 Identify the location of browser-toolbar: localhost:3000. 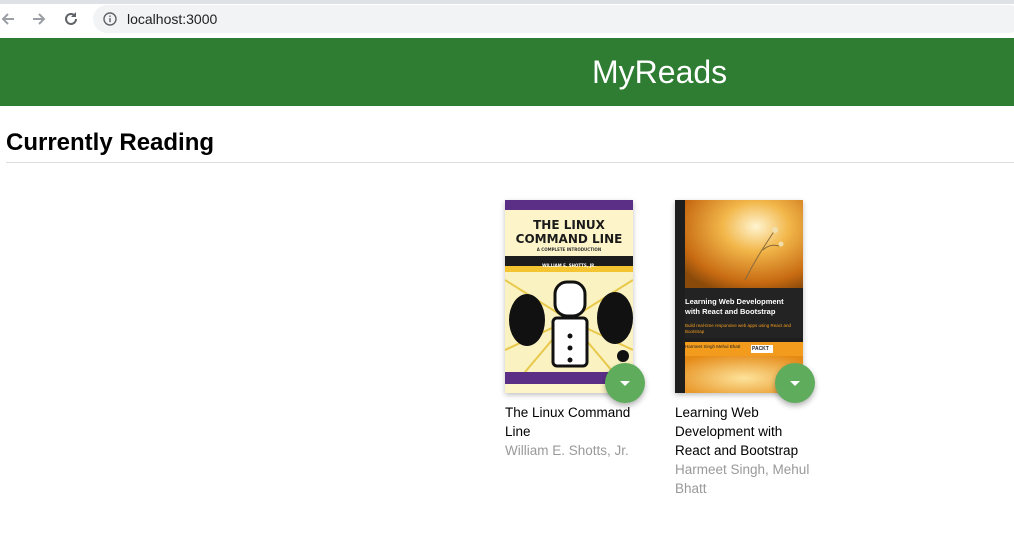
(507, 19).